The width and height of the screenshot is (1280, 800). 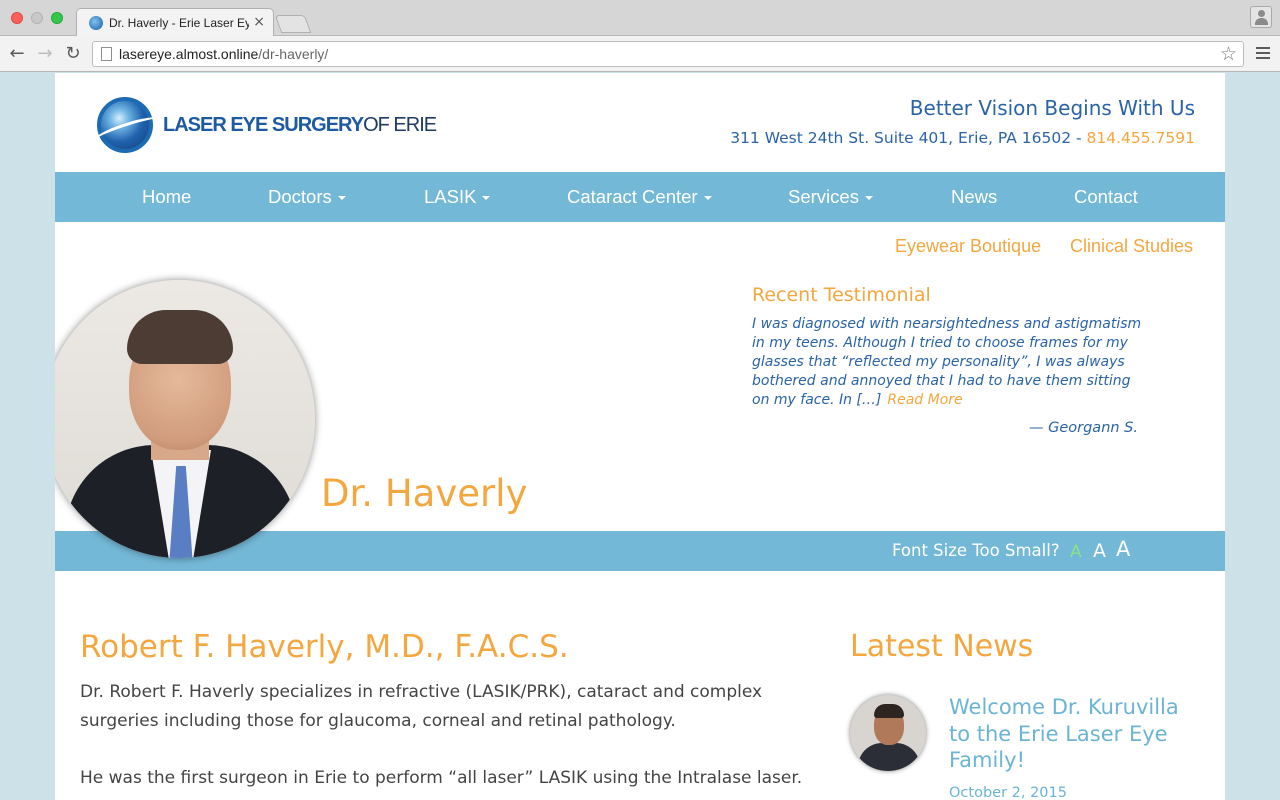 I want to click on testimonial-author: — Georgann S., so click(x=1083, y=428).